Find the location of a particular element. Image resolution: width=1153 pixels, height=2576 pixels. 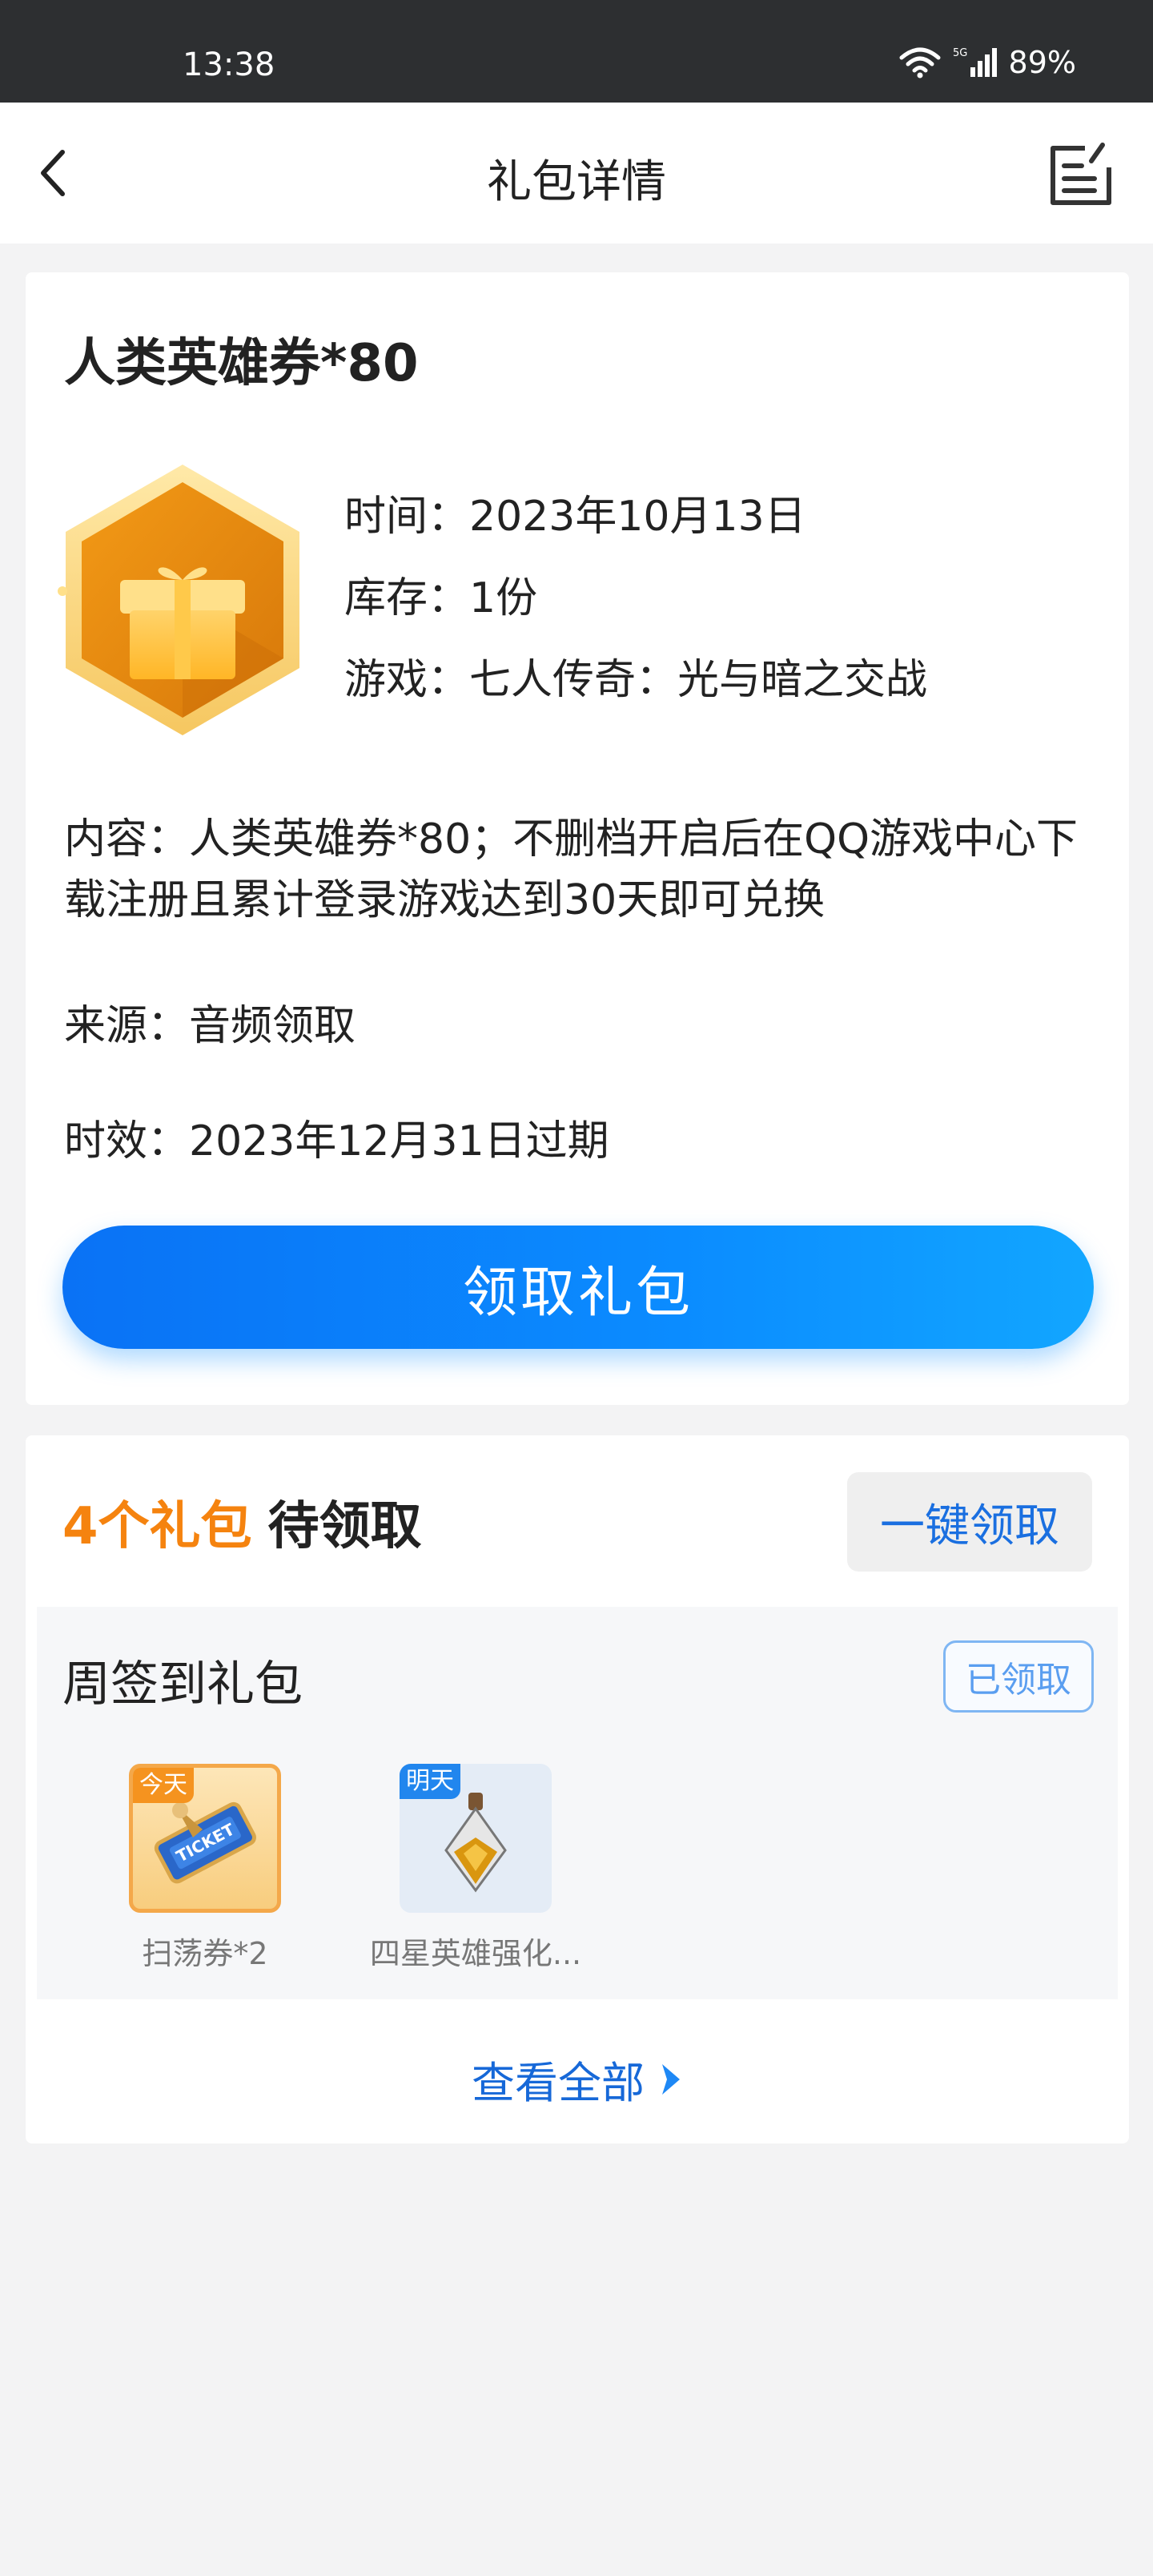

edit-button is located at coordinates (1081, 175).